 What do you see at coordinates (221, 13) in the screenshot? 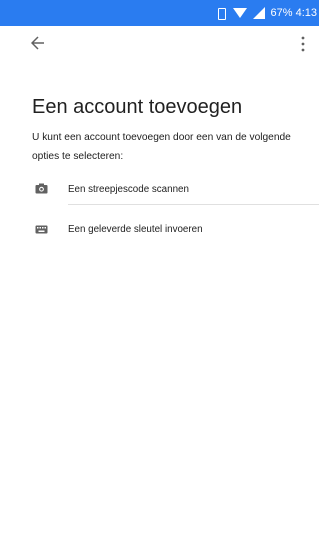
I see `vibrate-icon` at bounding box center [221, 13].